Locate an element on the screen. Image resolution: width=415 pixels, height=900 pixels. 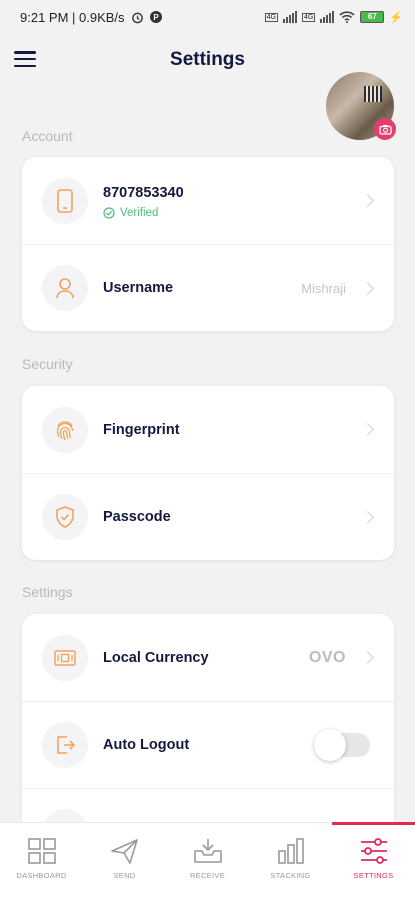
auto-logout-row: Auto Logout is located at coordinates (208, 744).